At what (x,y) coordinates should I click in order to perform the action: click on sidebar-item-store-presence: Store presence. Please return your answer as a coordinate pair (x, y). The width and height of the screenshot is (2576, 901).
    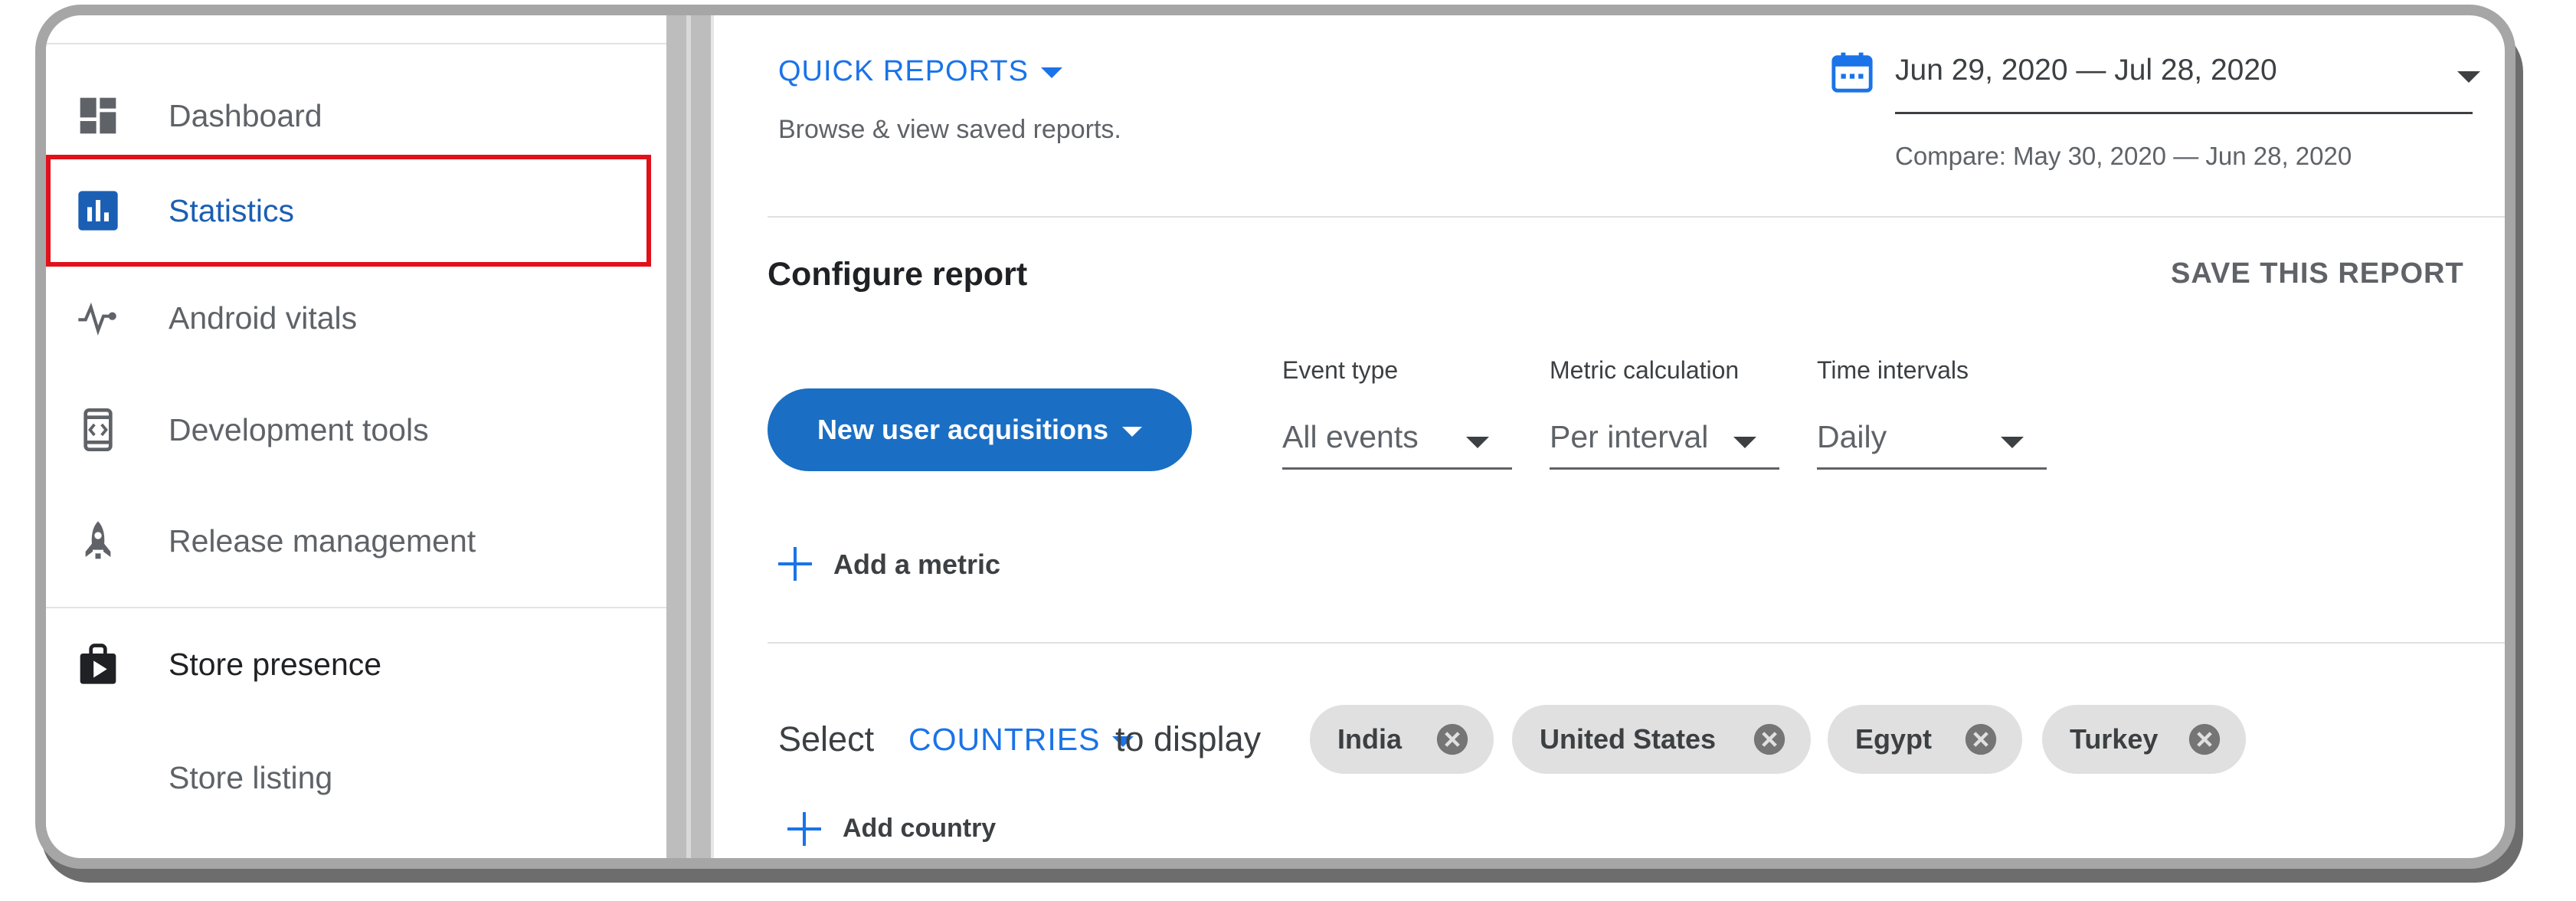
    Looking at the image, I should click on (356, 664).